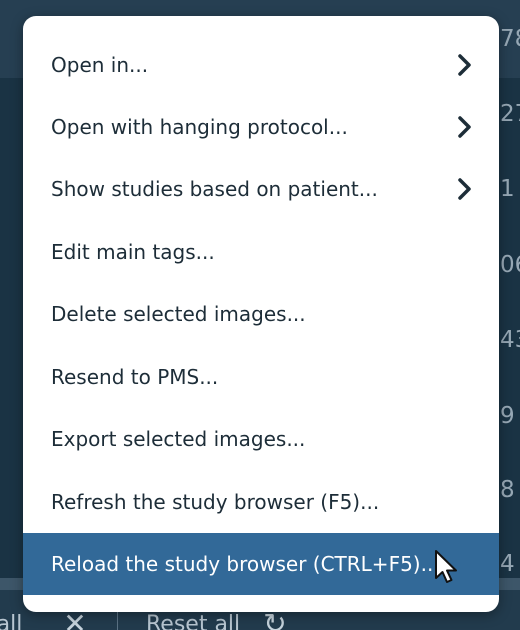 This screenshot has height=630, width=520. I want to click on mouse-pointer-icon, so click(446, 566).